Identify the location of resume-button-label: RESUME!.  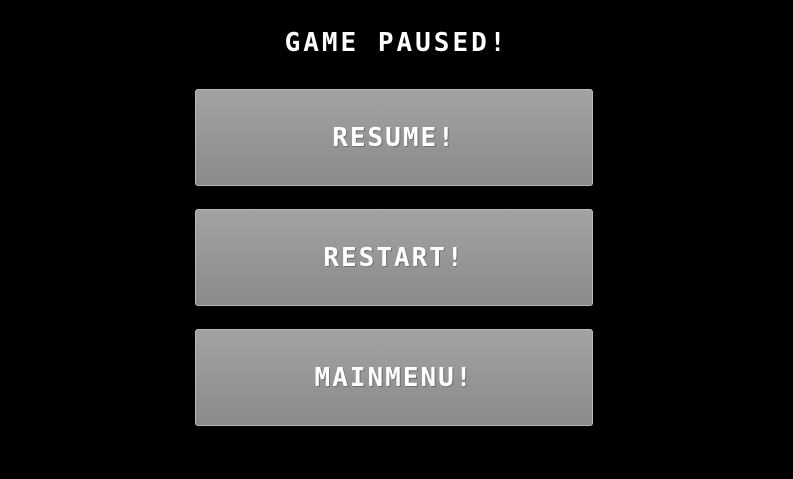
(394, 137).